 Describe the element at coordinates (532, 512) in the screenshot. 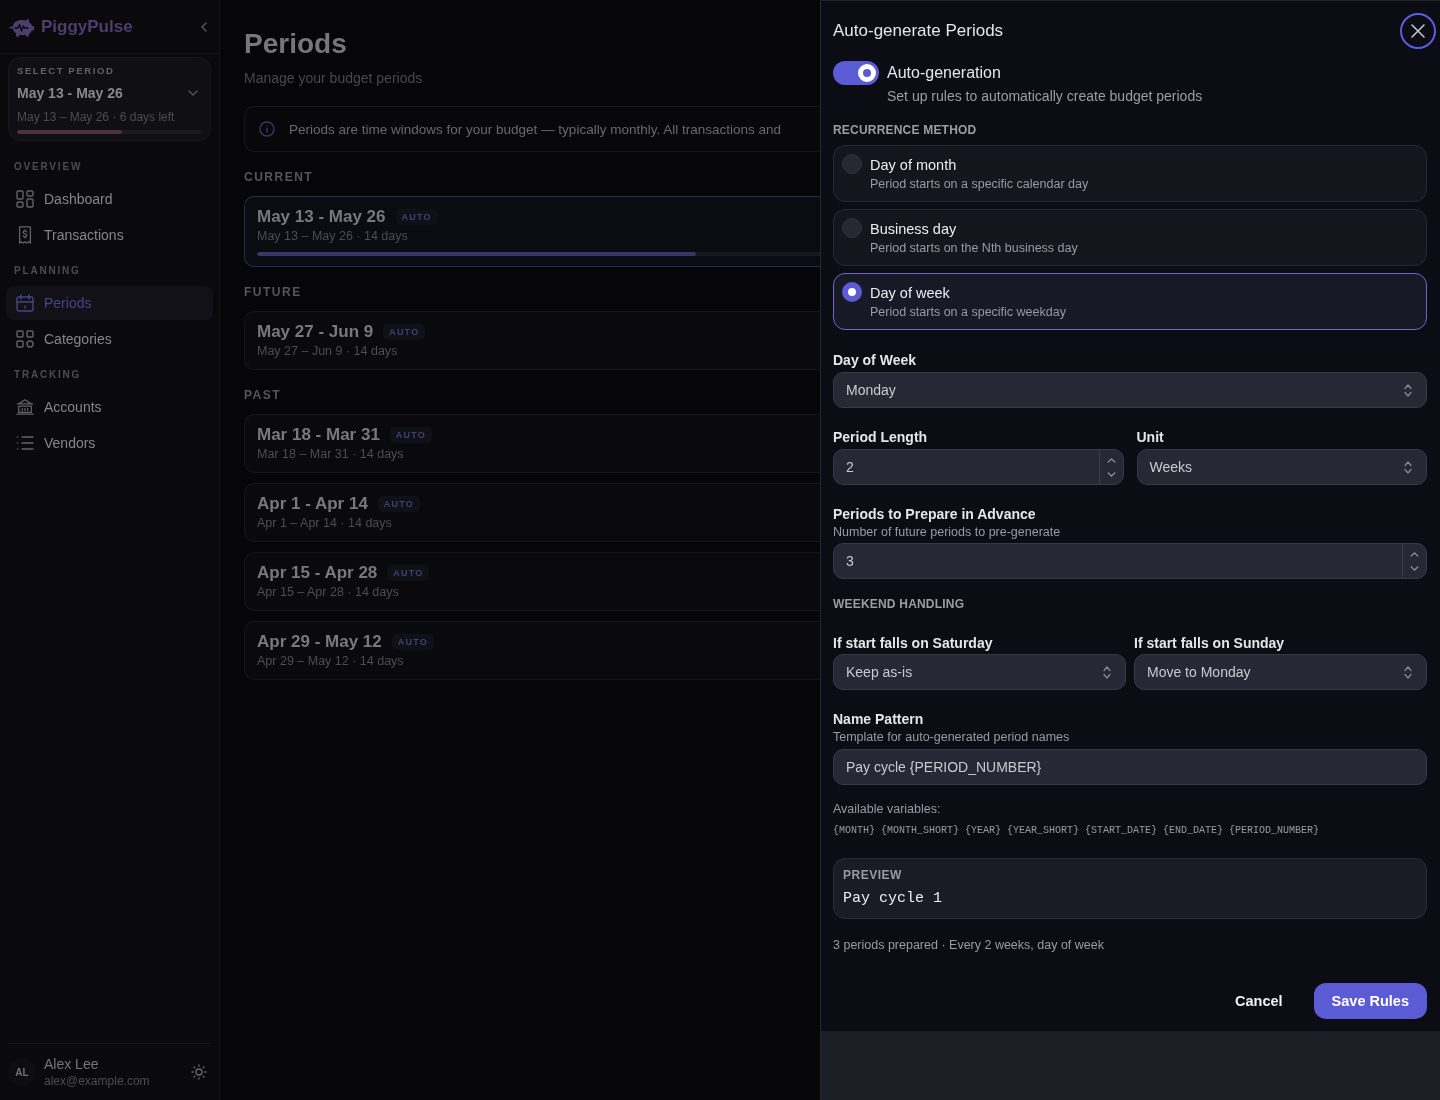

I see `period-card: Apr 1 - Apr 14 AUTO Apr 1 – Apr 14 · 14 days` at that location.